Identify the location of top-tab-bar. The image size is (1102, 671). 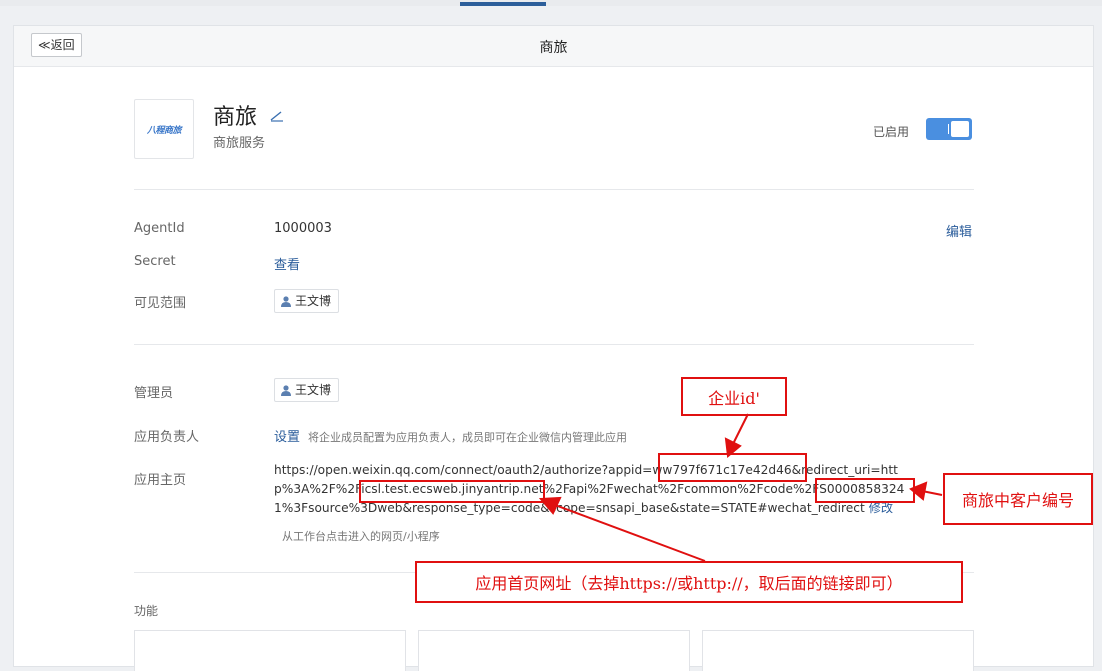
(551, 3).